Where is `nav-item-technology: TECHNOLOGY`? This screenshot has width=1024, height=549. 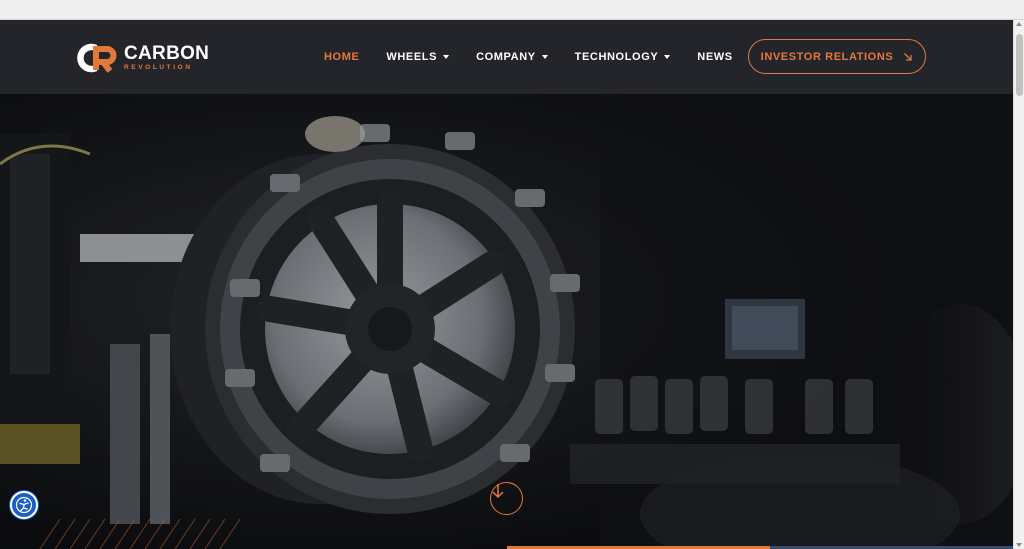
nav-item-technology: TECHNOLOGY is located at coordinates (623, 57).